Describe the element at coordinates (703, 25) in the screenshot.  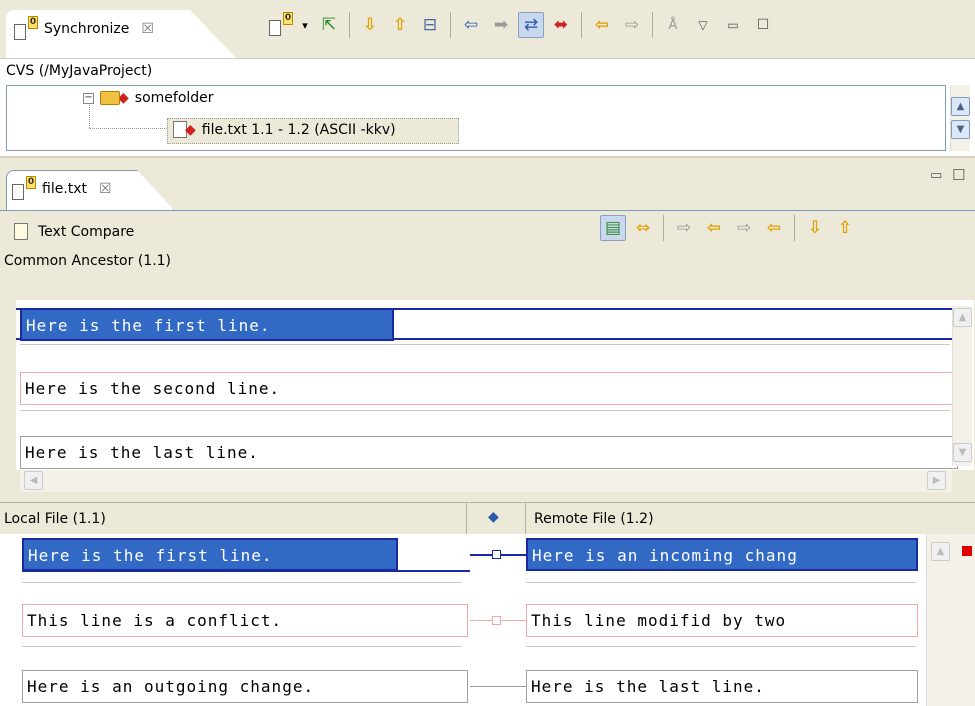
I see `view-menu-icon: ▽` at that location.